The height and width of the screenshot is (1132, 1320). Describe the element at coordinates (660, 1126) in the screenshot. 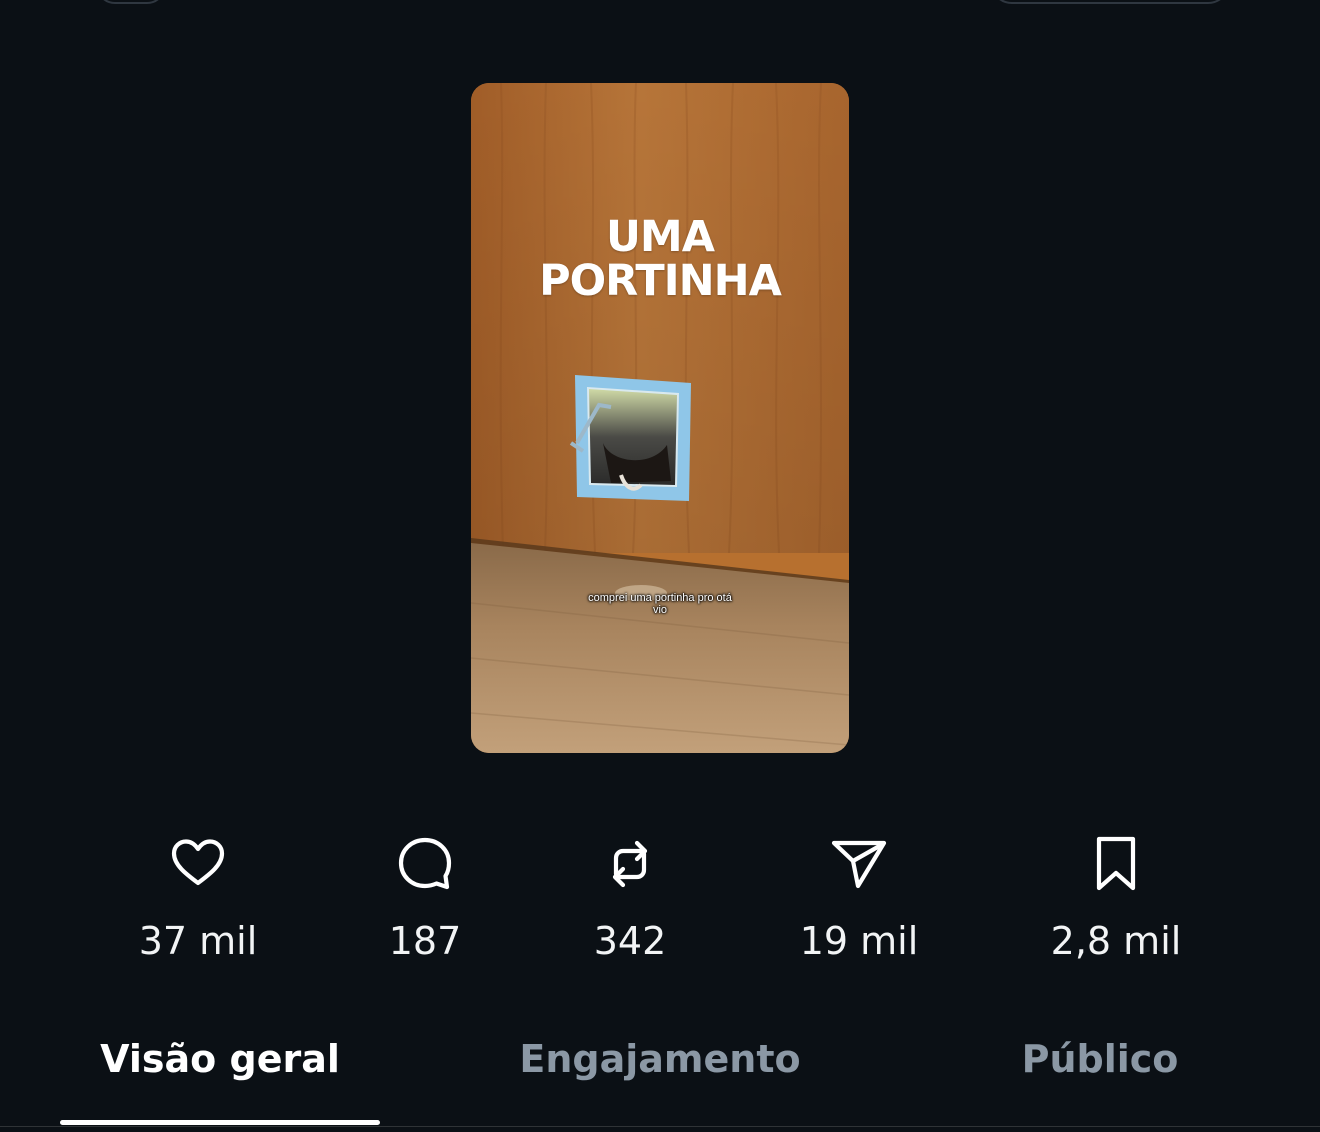

I see `tab-bar-divider` at that location.